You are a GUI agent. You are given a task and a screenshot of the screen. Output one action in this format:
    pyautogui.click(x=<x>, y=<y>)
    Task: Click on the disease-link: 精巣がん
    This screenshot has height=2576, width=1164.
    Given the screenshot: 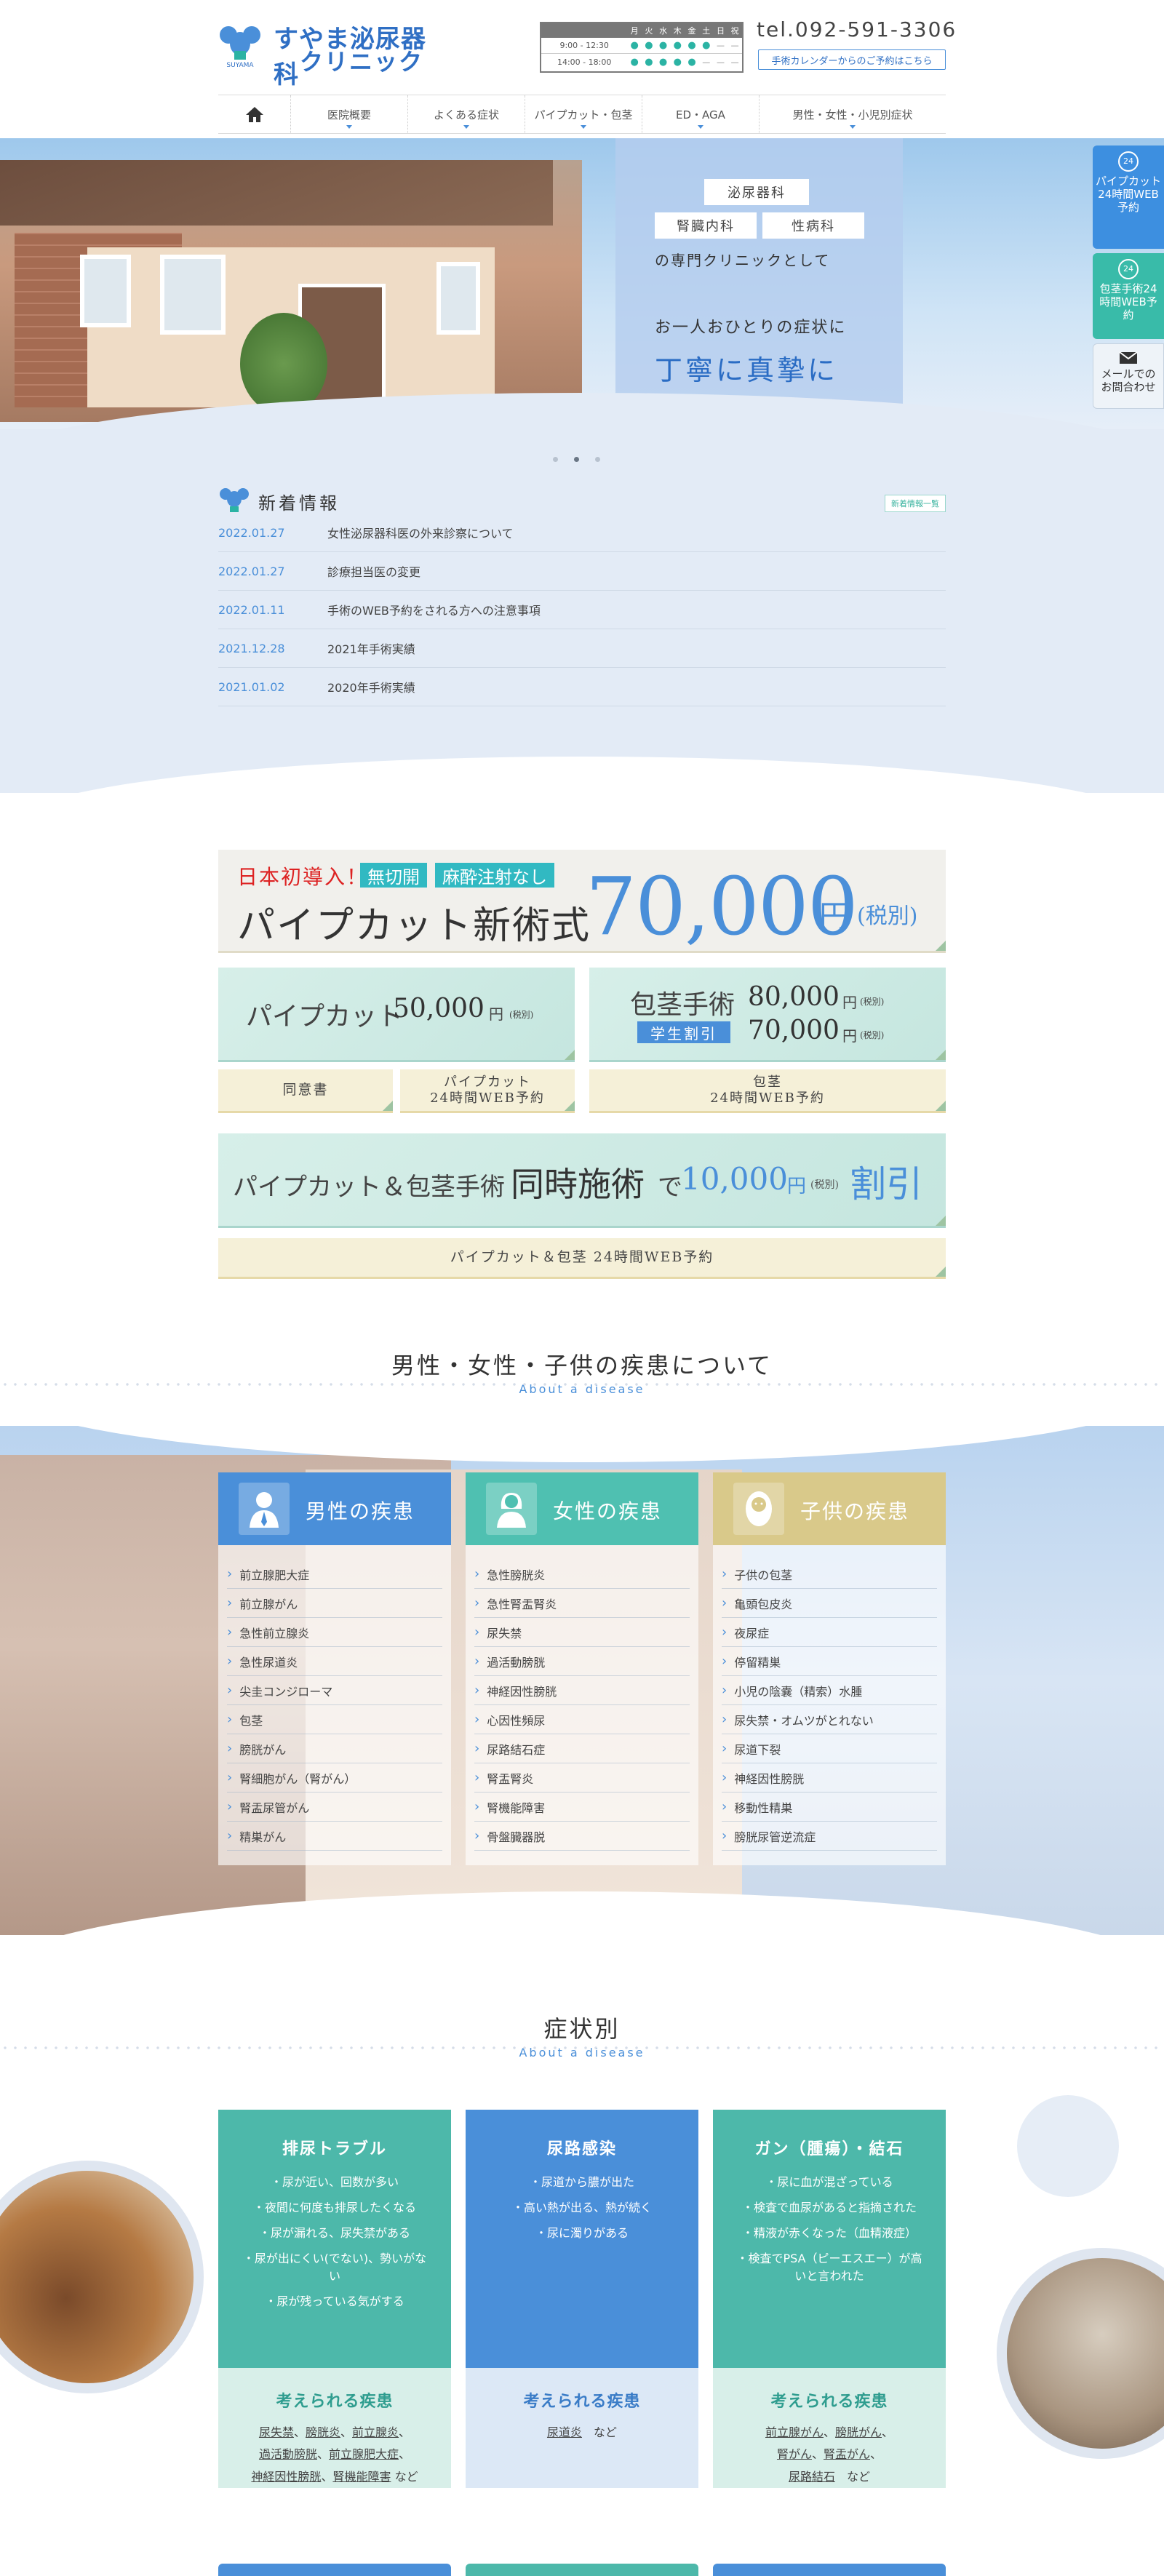 What is the action you would take?
    pyautogui.click(x=334, y=1836)
    